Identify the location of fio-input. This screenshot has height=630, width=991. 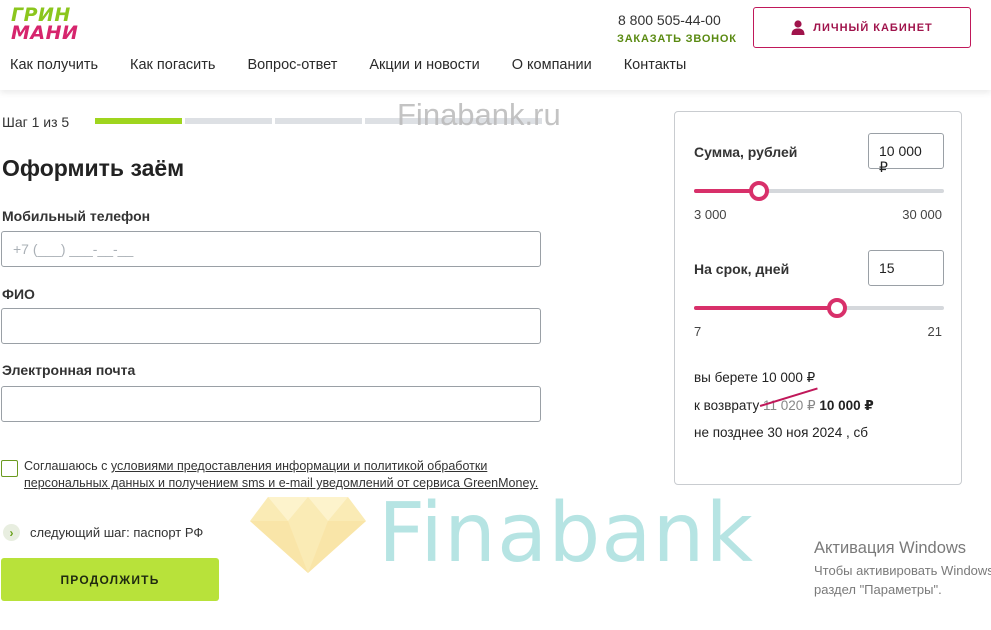
(271, 326).